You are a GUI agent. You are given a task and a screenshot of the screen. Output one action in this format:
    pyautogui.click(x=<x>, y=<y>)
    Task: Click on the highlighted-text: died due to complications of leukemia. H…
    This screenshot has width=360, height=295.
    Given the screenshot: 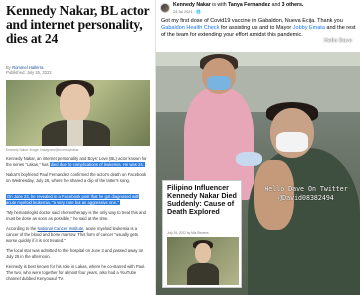 What is the action you would take?
    pyautogui.click(x=97, y=164)
    